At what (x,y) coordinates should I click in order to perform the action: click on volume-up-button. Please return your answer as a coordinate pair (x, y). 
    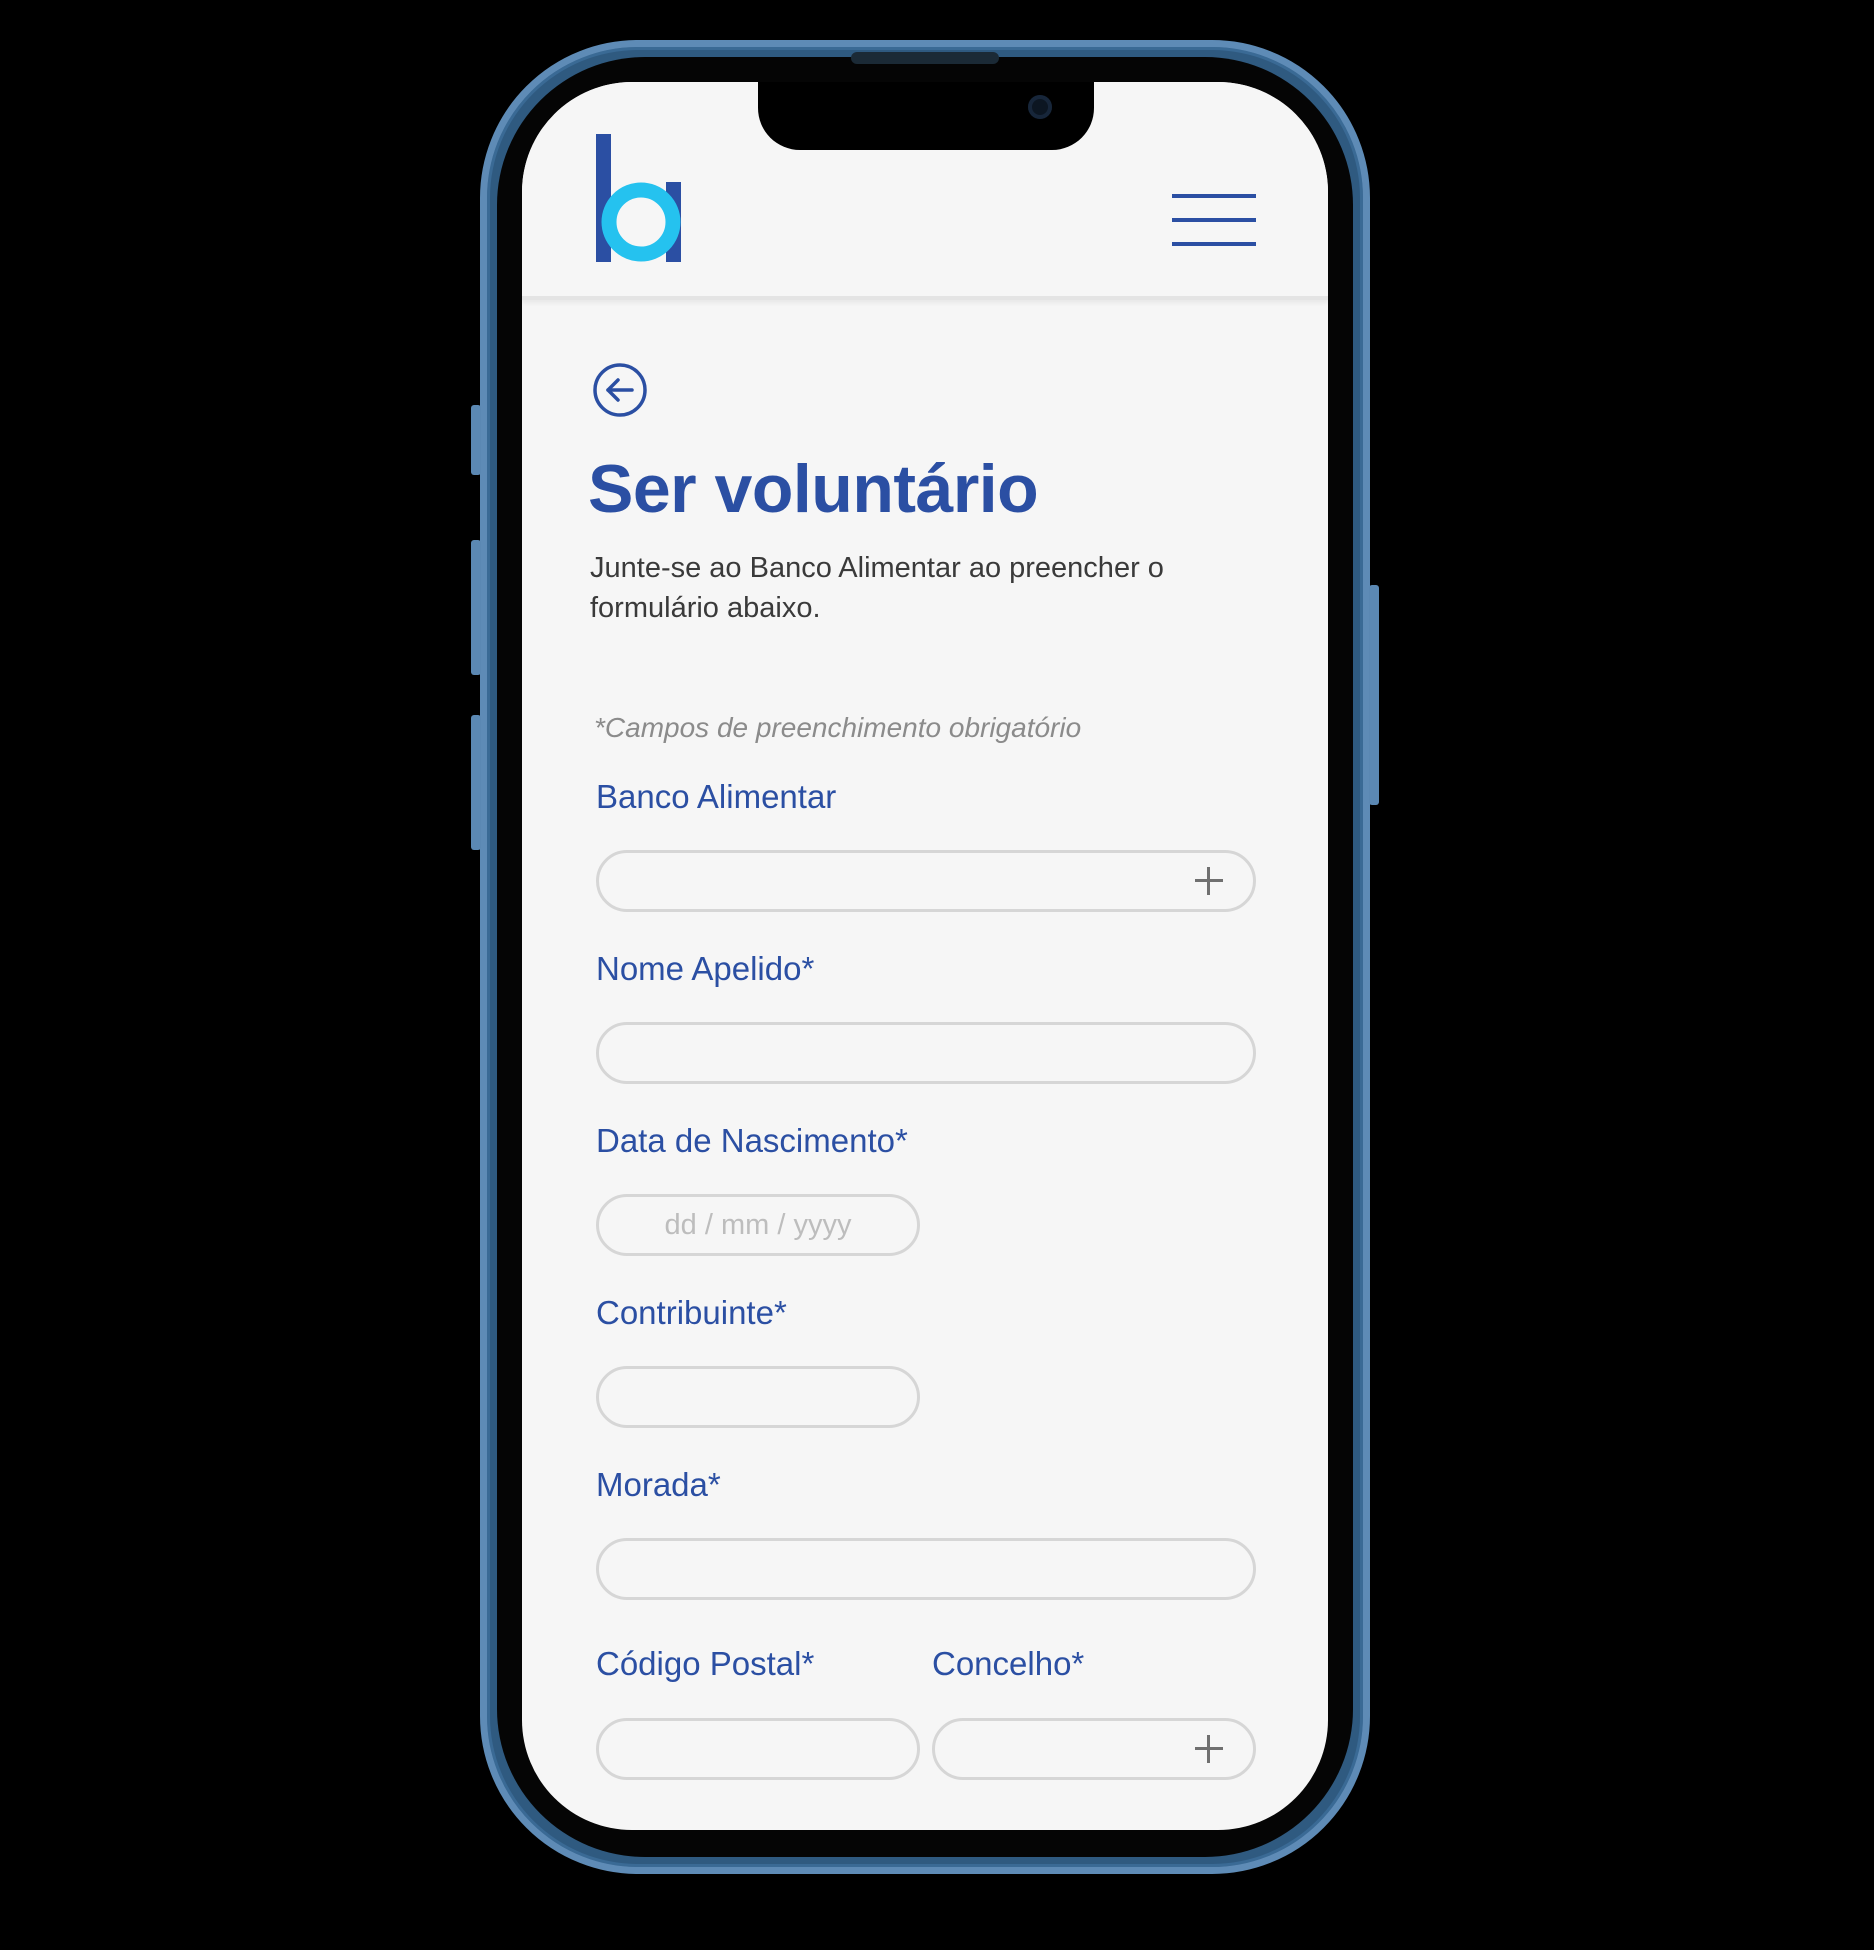
    Looking at the image, I should click on (476, 607).